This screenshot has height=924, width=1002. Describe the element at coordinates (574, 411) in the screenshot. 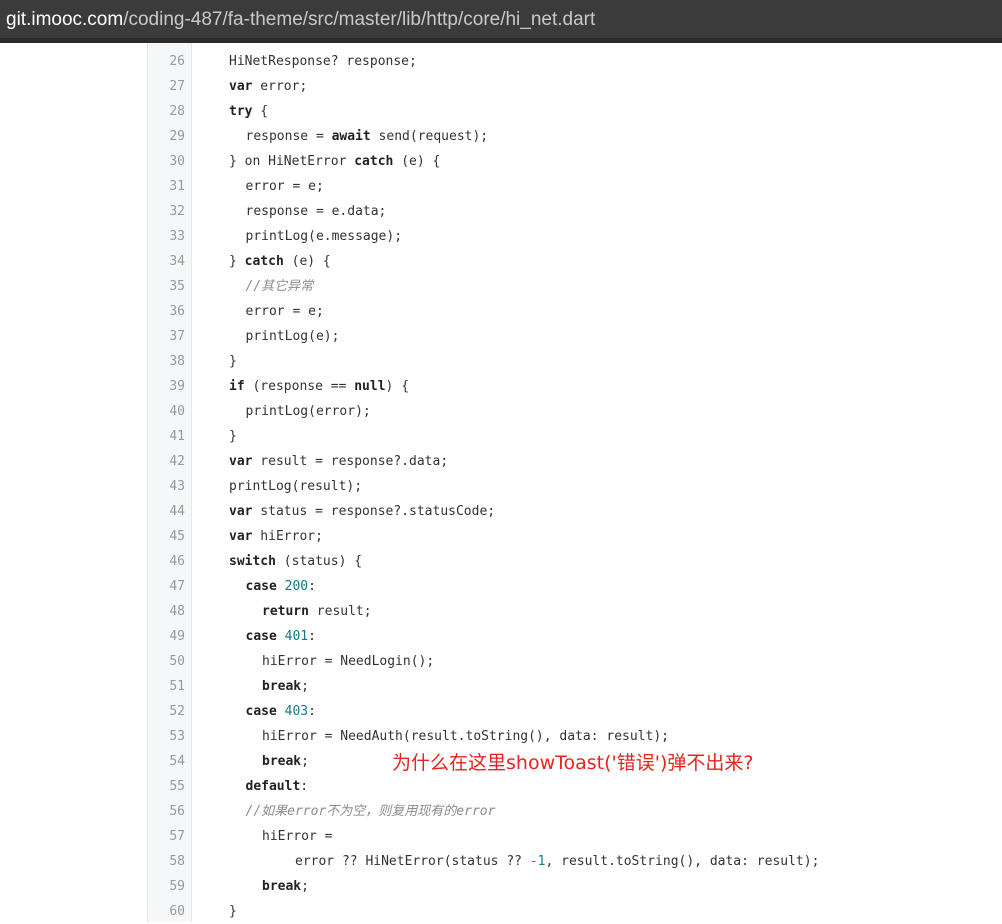

I see `code-line: 40 printLog(error);` at that location.